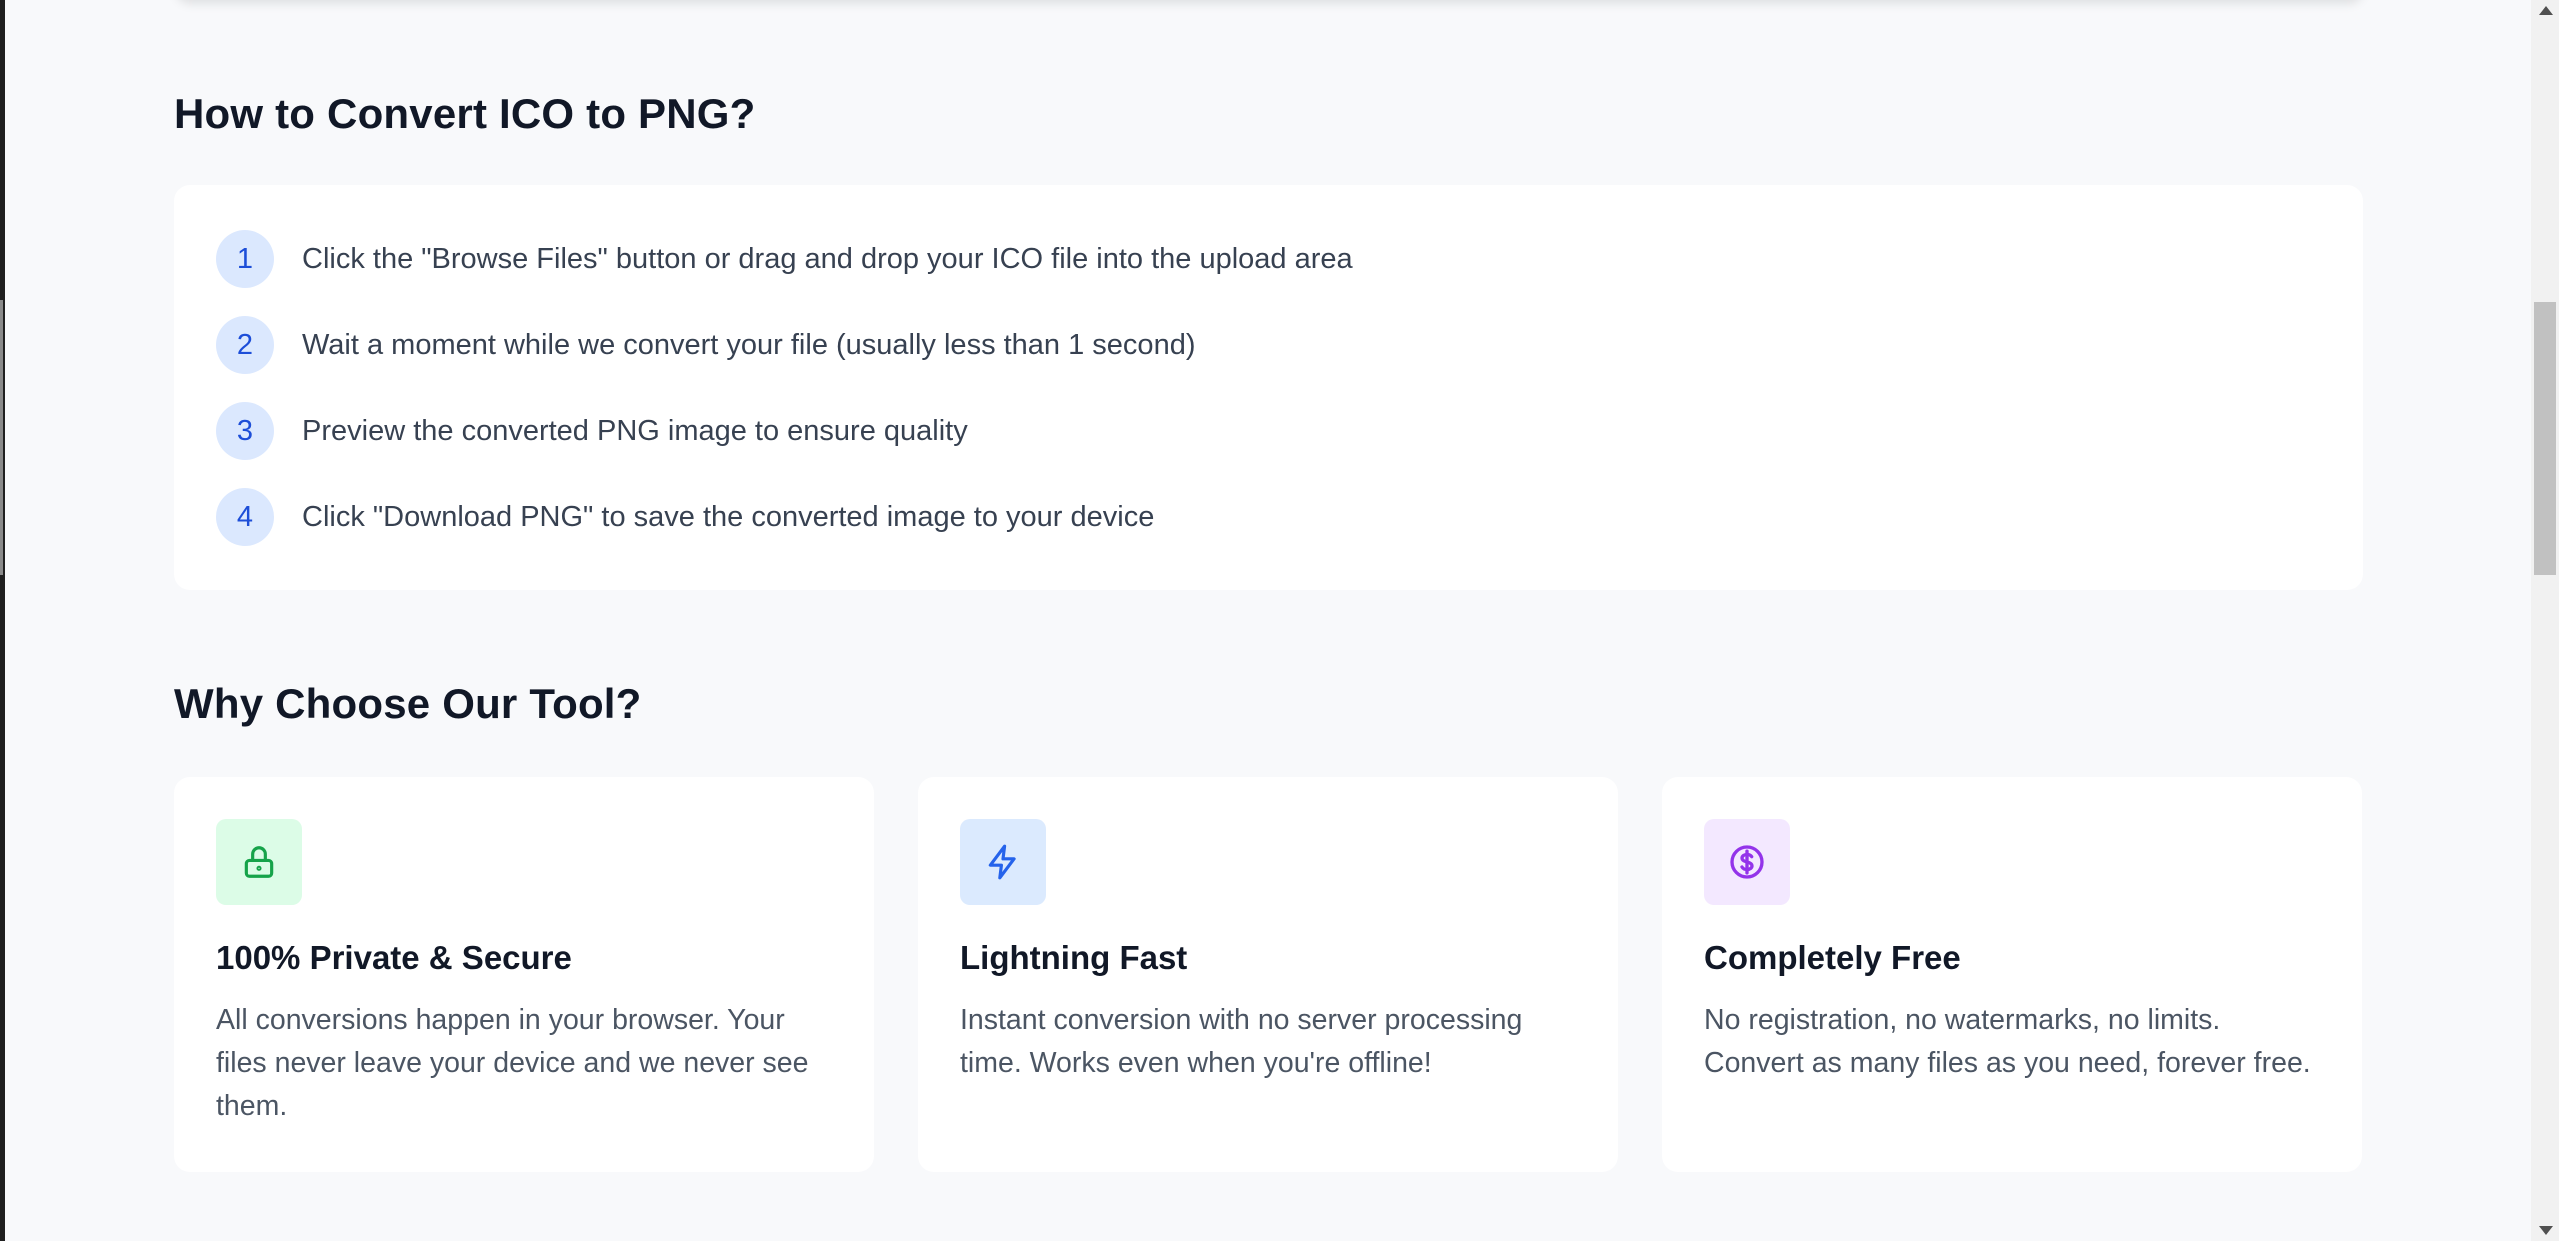  I want to click on scroll-down-arrow-icon, so click(2546, 1230).